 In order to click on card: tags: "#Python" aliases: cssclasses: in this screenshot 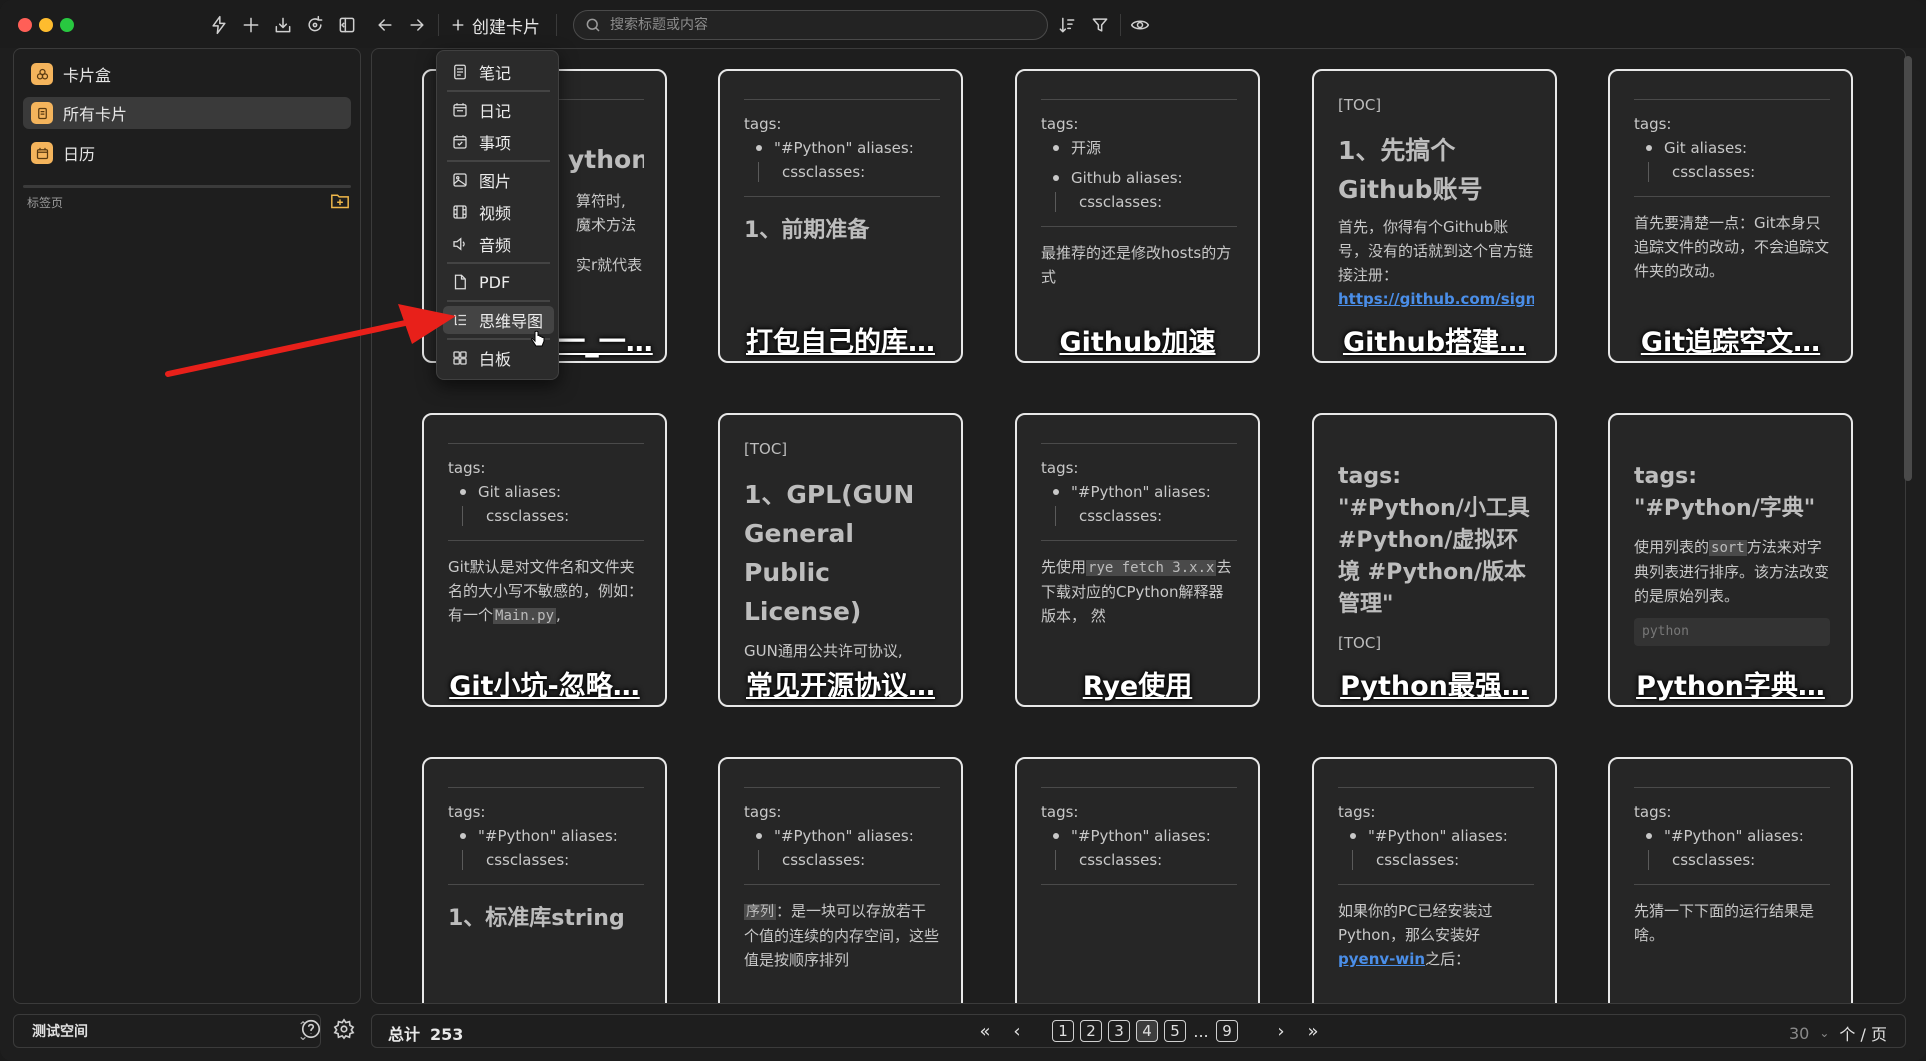, I will do `click(1137, 880)`.